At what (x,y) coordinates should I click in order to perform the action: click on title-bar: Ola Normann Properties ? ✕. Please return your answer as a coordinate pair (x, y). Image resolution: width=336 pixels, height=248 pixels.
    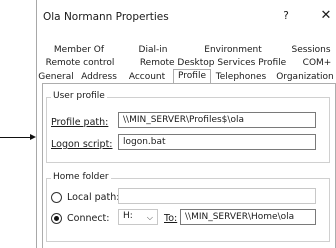
    Looking at the image, I should click on (186, 15).